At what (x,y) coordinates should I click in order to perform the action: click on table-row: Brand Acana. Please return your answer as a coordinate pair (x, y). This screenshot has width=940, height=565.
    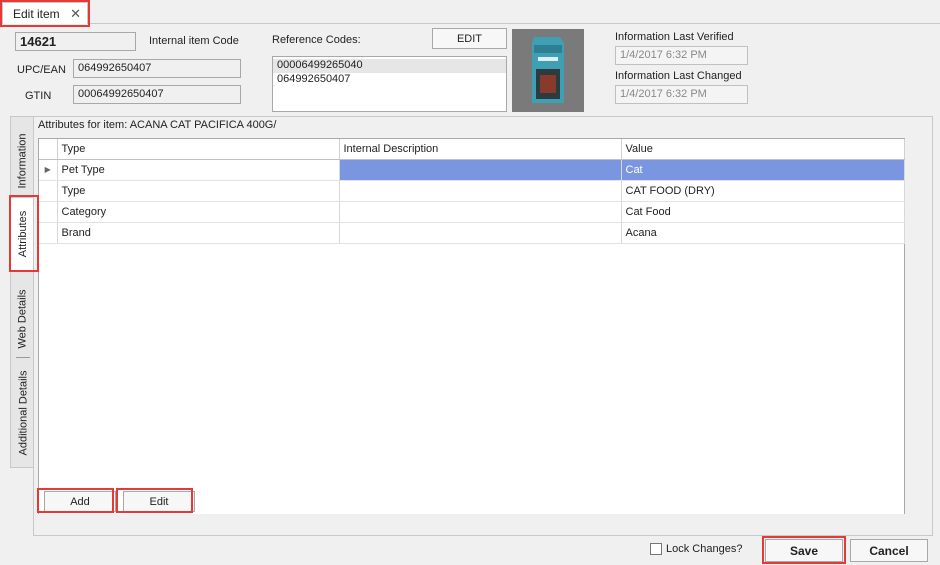
    Looking at the image, I should click on (472, 233).